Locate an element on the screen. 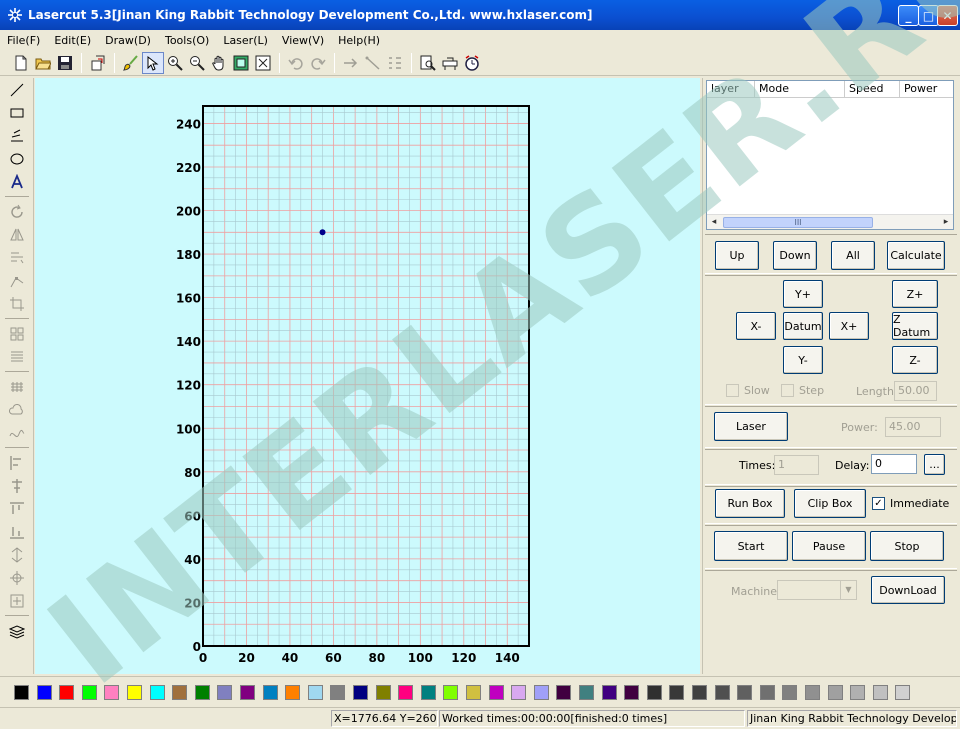  array-copy-icon is located at coordinates (17, 333).